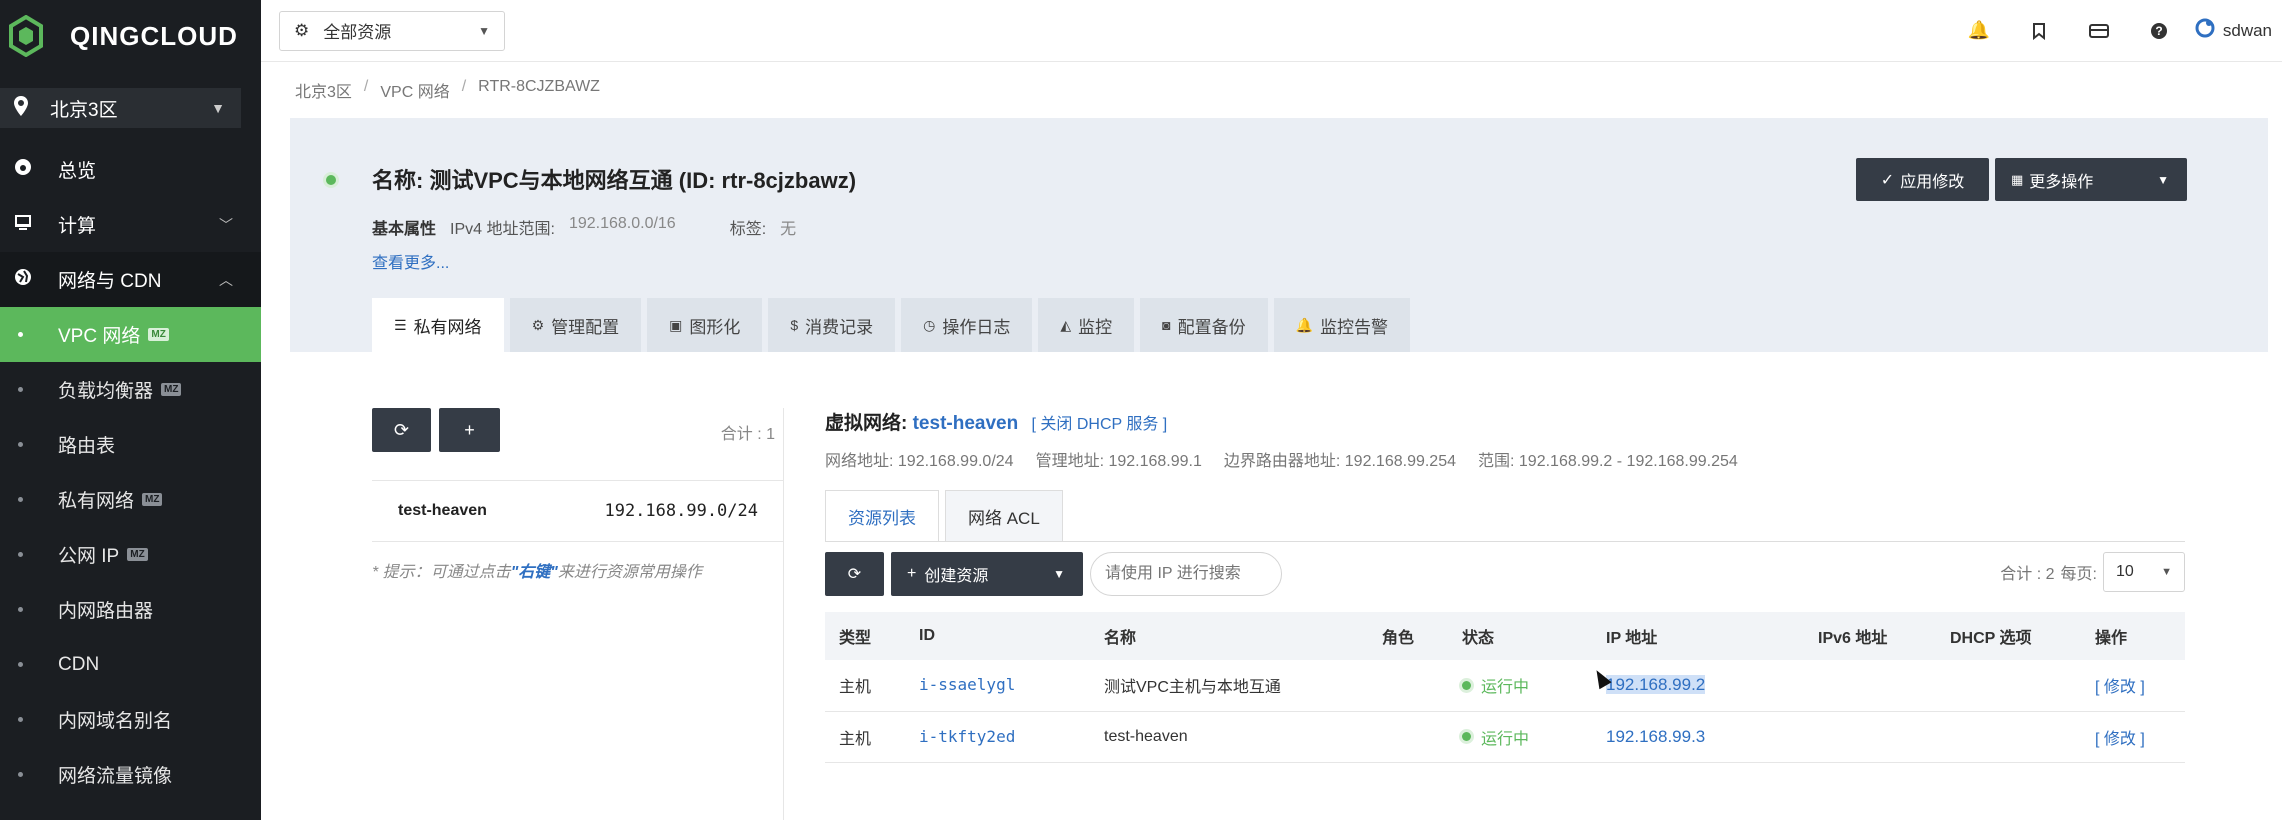  Describe the element at coordinates (120, 108) in the screenshot. I see `zone-selector: 北京3区 ▼` at that location.